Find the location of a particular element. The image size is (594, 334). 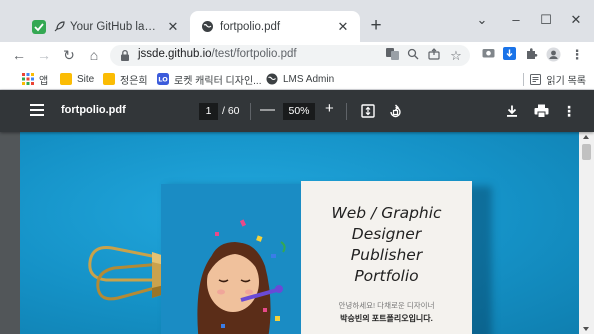

download-extension-icon is located at coordinates (509, 55).